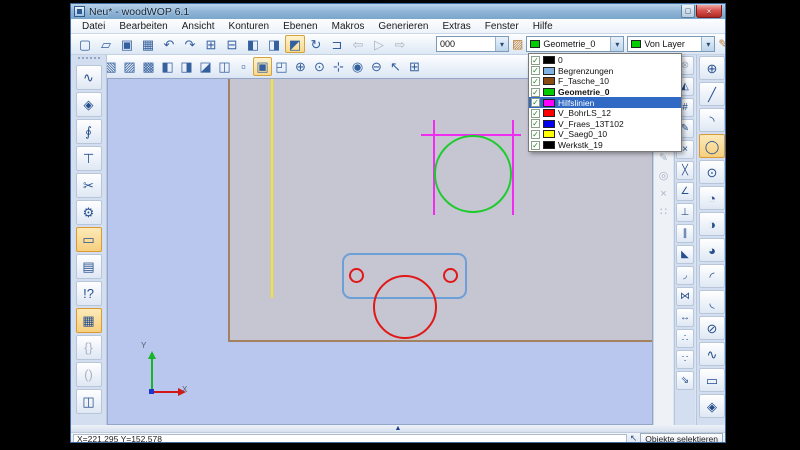 Image resolution: width=800 pixels, height=450 pixels. What do you see at coordinates (337, 44) in the screenshot?
I see `postprocessor-button: ⊐` at bounding box center [337, 44].